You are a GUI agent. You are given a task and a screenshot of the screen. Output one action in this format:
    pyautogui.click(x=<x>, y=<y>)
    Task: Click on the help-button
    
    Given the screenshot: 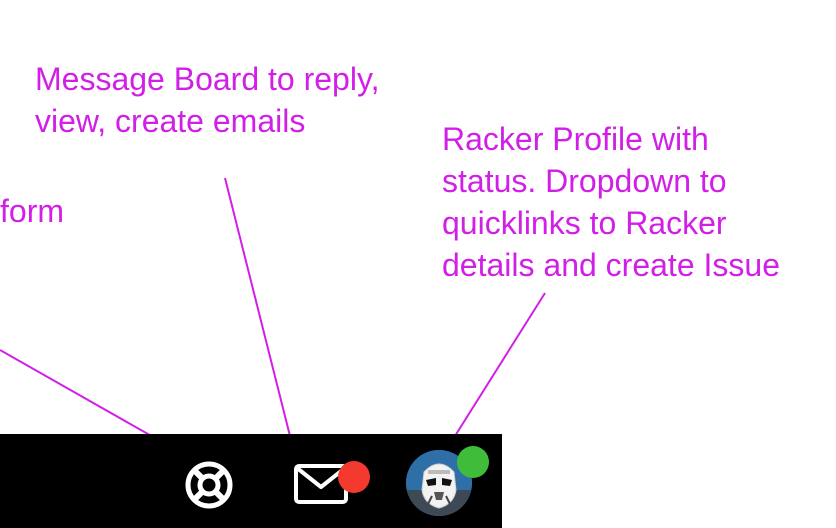 What is the action you would take?
    pyautogui.click(x=209, y=485)
    